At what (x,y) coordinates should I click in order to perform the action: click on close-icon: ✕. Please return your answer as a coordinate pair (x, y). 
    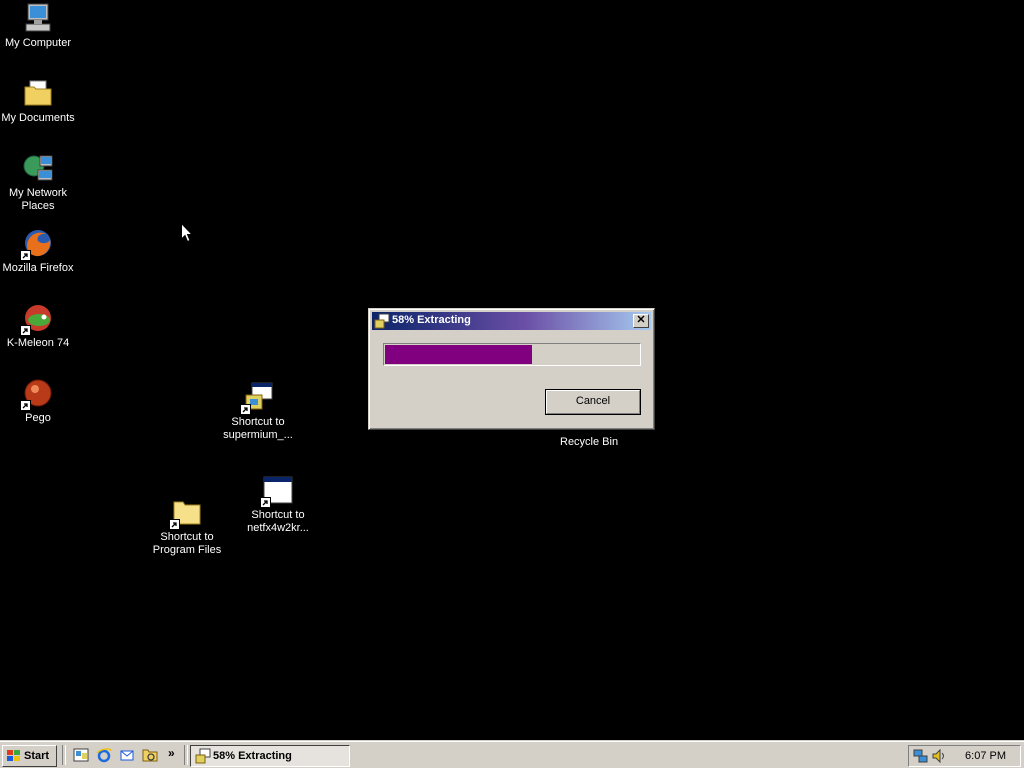
    Looking at the image, I should click on (641, 320).